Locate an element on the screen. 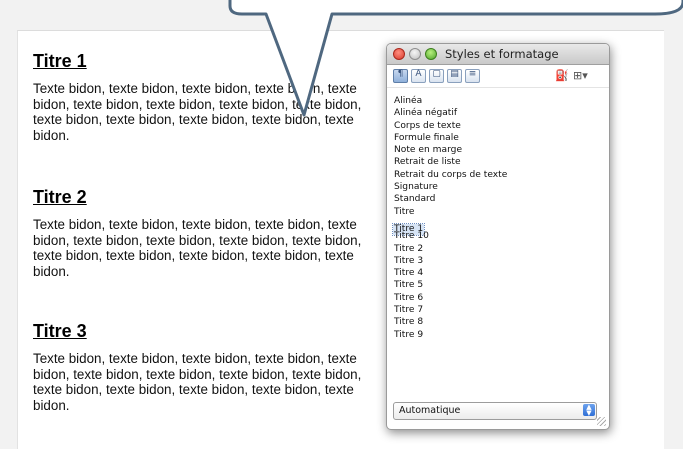 The height and width of the screenshot is (449, 683). page-styles-icon: ▤ is located at coordinates (454, 76).